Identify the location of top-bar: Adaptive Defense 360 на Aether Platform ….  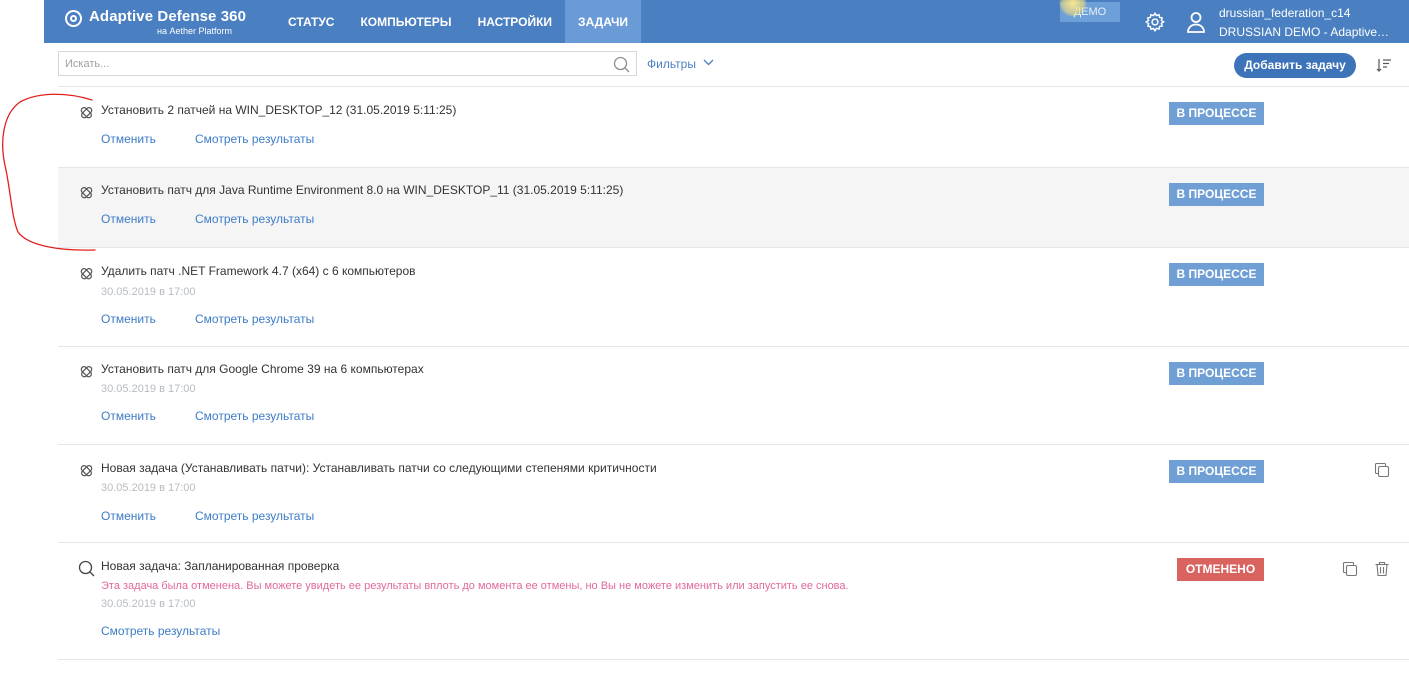
(726, 21).